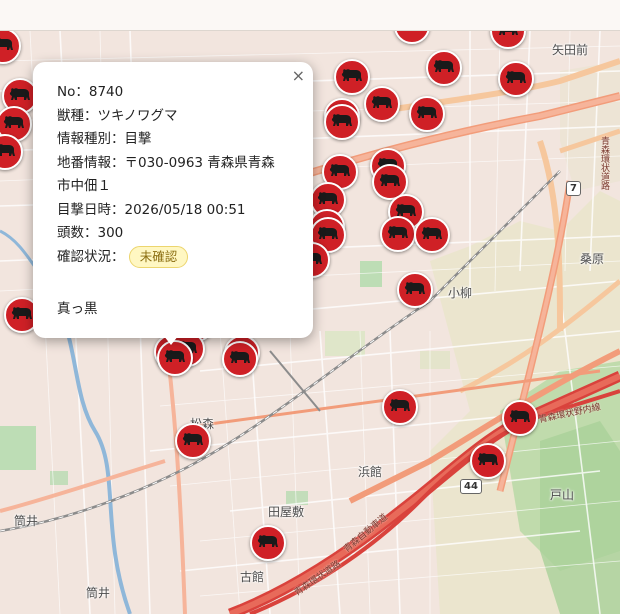 Image resolution: width=620 pixels, height=614 pixels. Describe the element at coordinates (471, 486) in the screenshot. I see `route-shield: 44` at that location.